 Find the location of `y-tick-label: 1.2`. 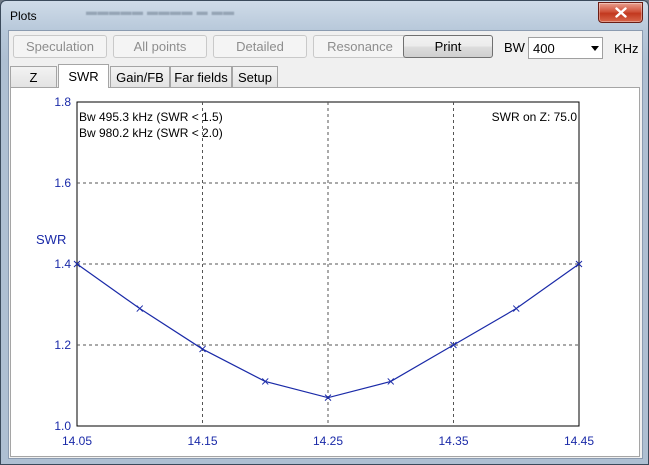

y-tick-label: 1.2 is located at coordinates (62, 345).